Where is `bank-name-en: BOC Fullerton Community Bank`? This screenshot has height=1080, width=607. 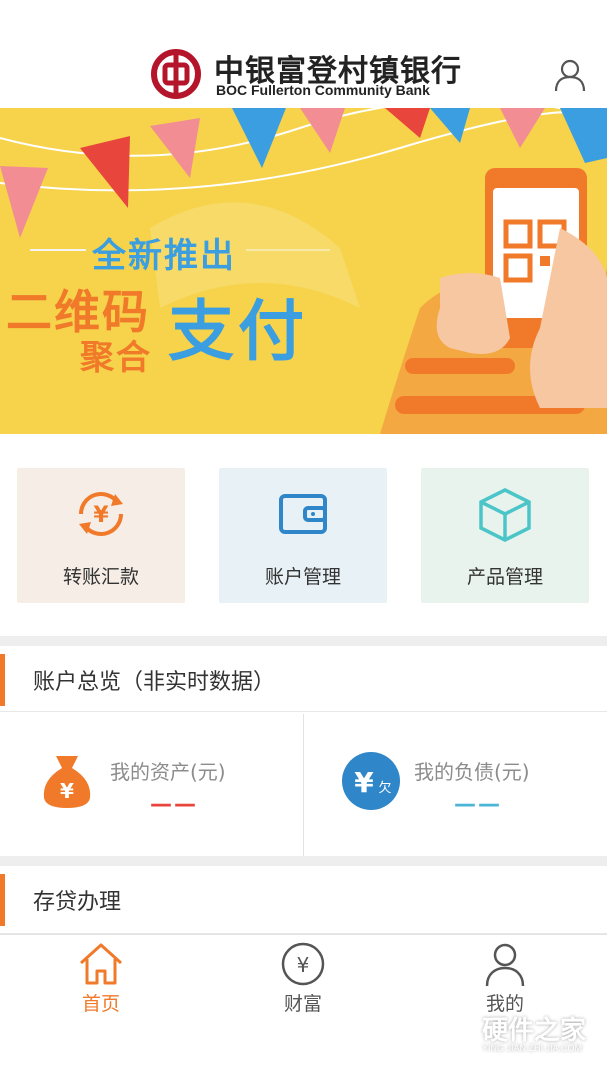 bank-name-en: BOC Fullerton Community Bank is located at coordinates (323, 90).